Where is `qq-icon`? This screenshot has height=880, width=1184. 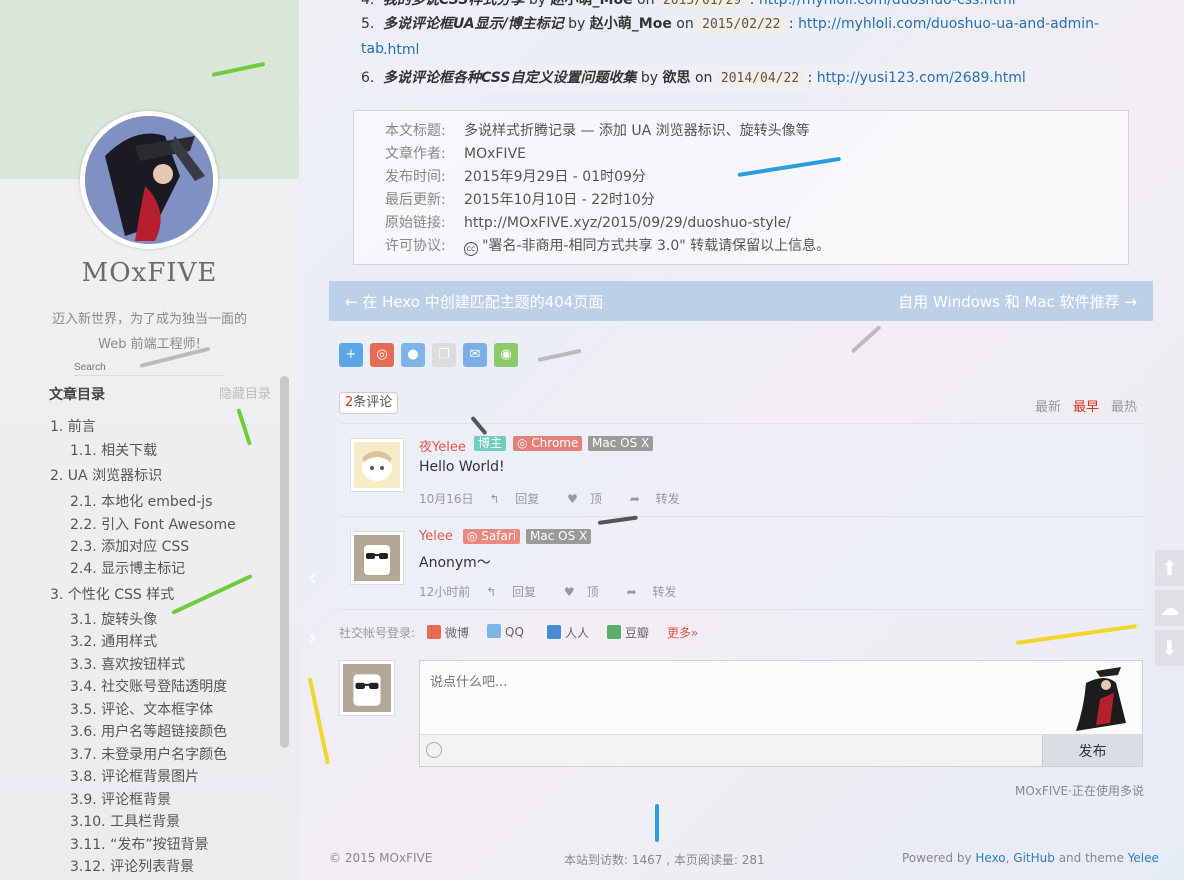
qq-icon is located at coordinates (494, 631).